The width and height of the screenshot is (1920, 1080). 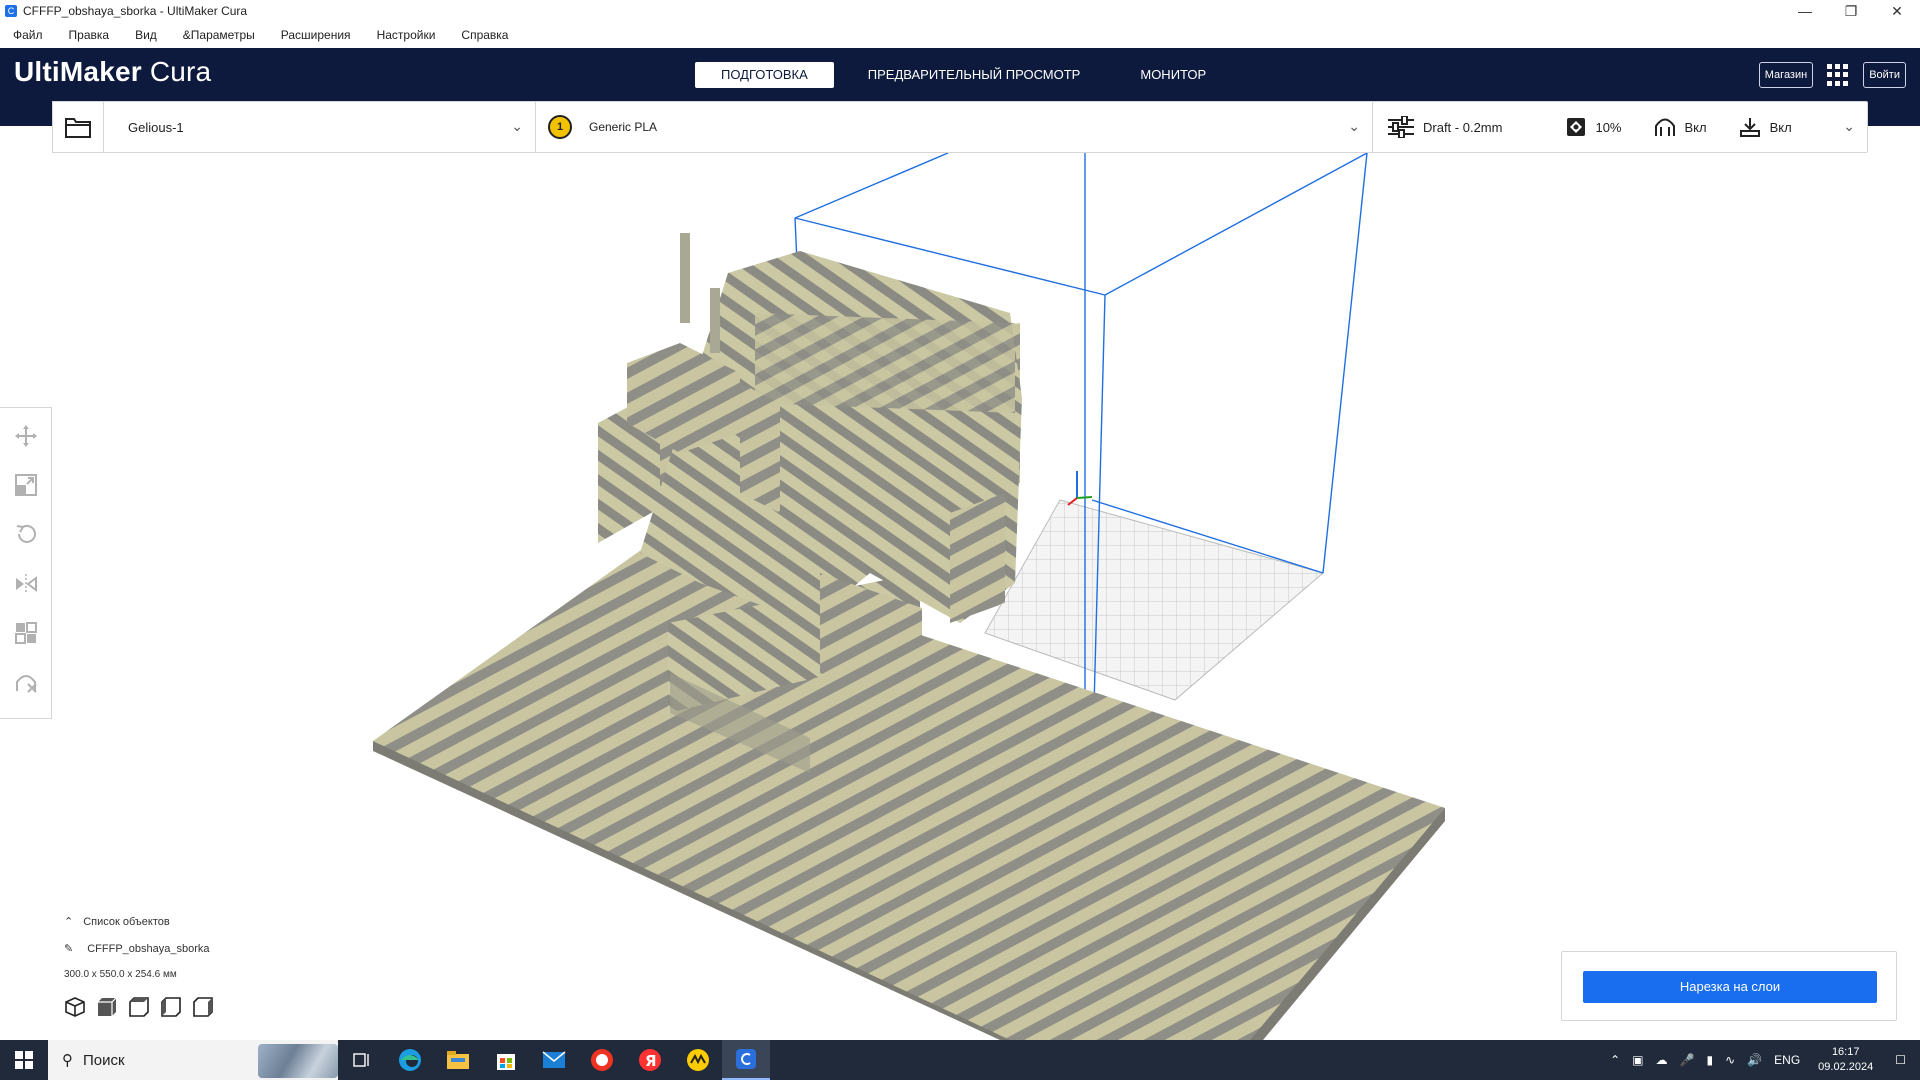 What do you see at coordinates (406, 35) in the screenshot?
I see `menu-preferences: Настройки` at bounding box center [406, 35].